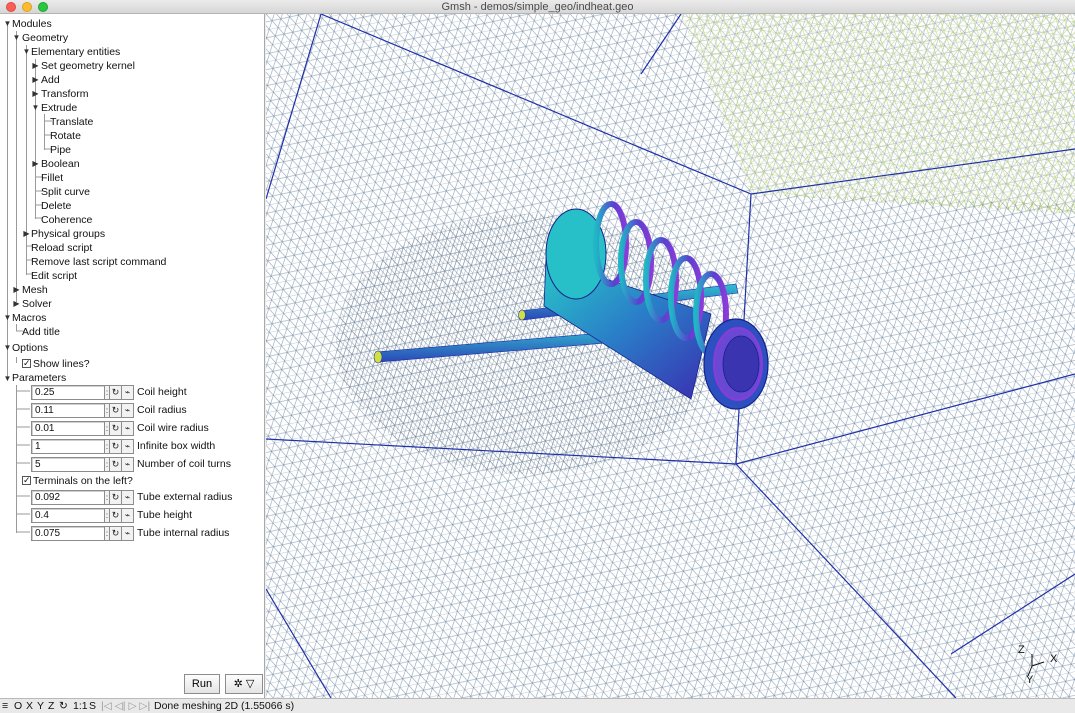 Image resolution: width=1075 pixels, height=713 pixels. What do you see at coordinates (61, 364) in the screenshot?
I see `show-lines-label: Show lines?` at bounding box center [61, 364].